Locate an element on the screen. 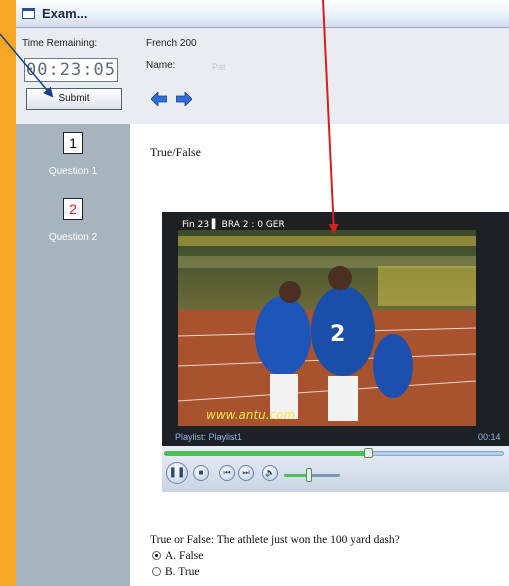 The image size is (509, 586). seek-handle is located at coordinates (368, 453).